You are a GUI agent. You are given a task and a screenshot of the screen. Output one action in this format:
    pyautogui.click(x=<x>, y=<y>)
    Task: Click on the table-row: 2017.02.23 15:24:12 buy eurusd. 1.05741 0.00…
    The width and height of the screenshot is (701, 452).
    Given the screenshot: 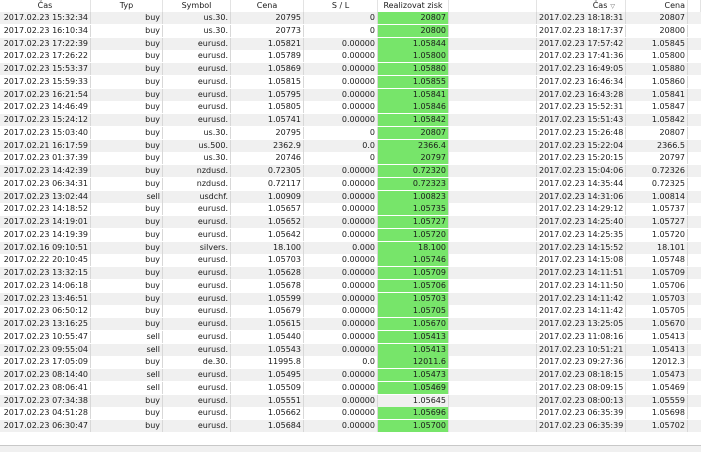 What is the action you would take?
    pyautogui.click(x=350, y=120)
    